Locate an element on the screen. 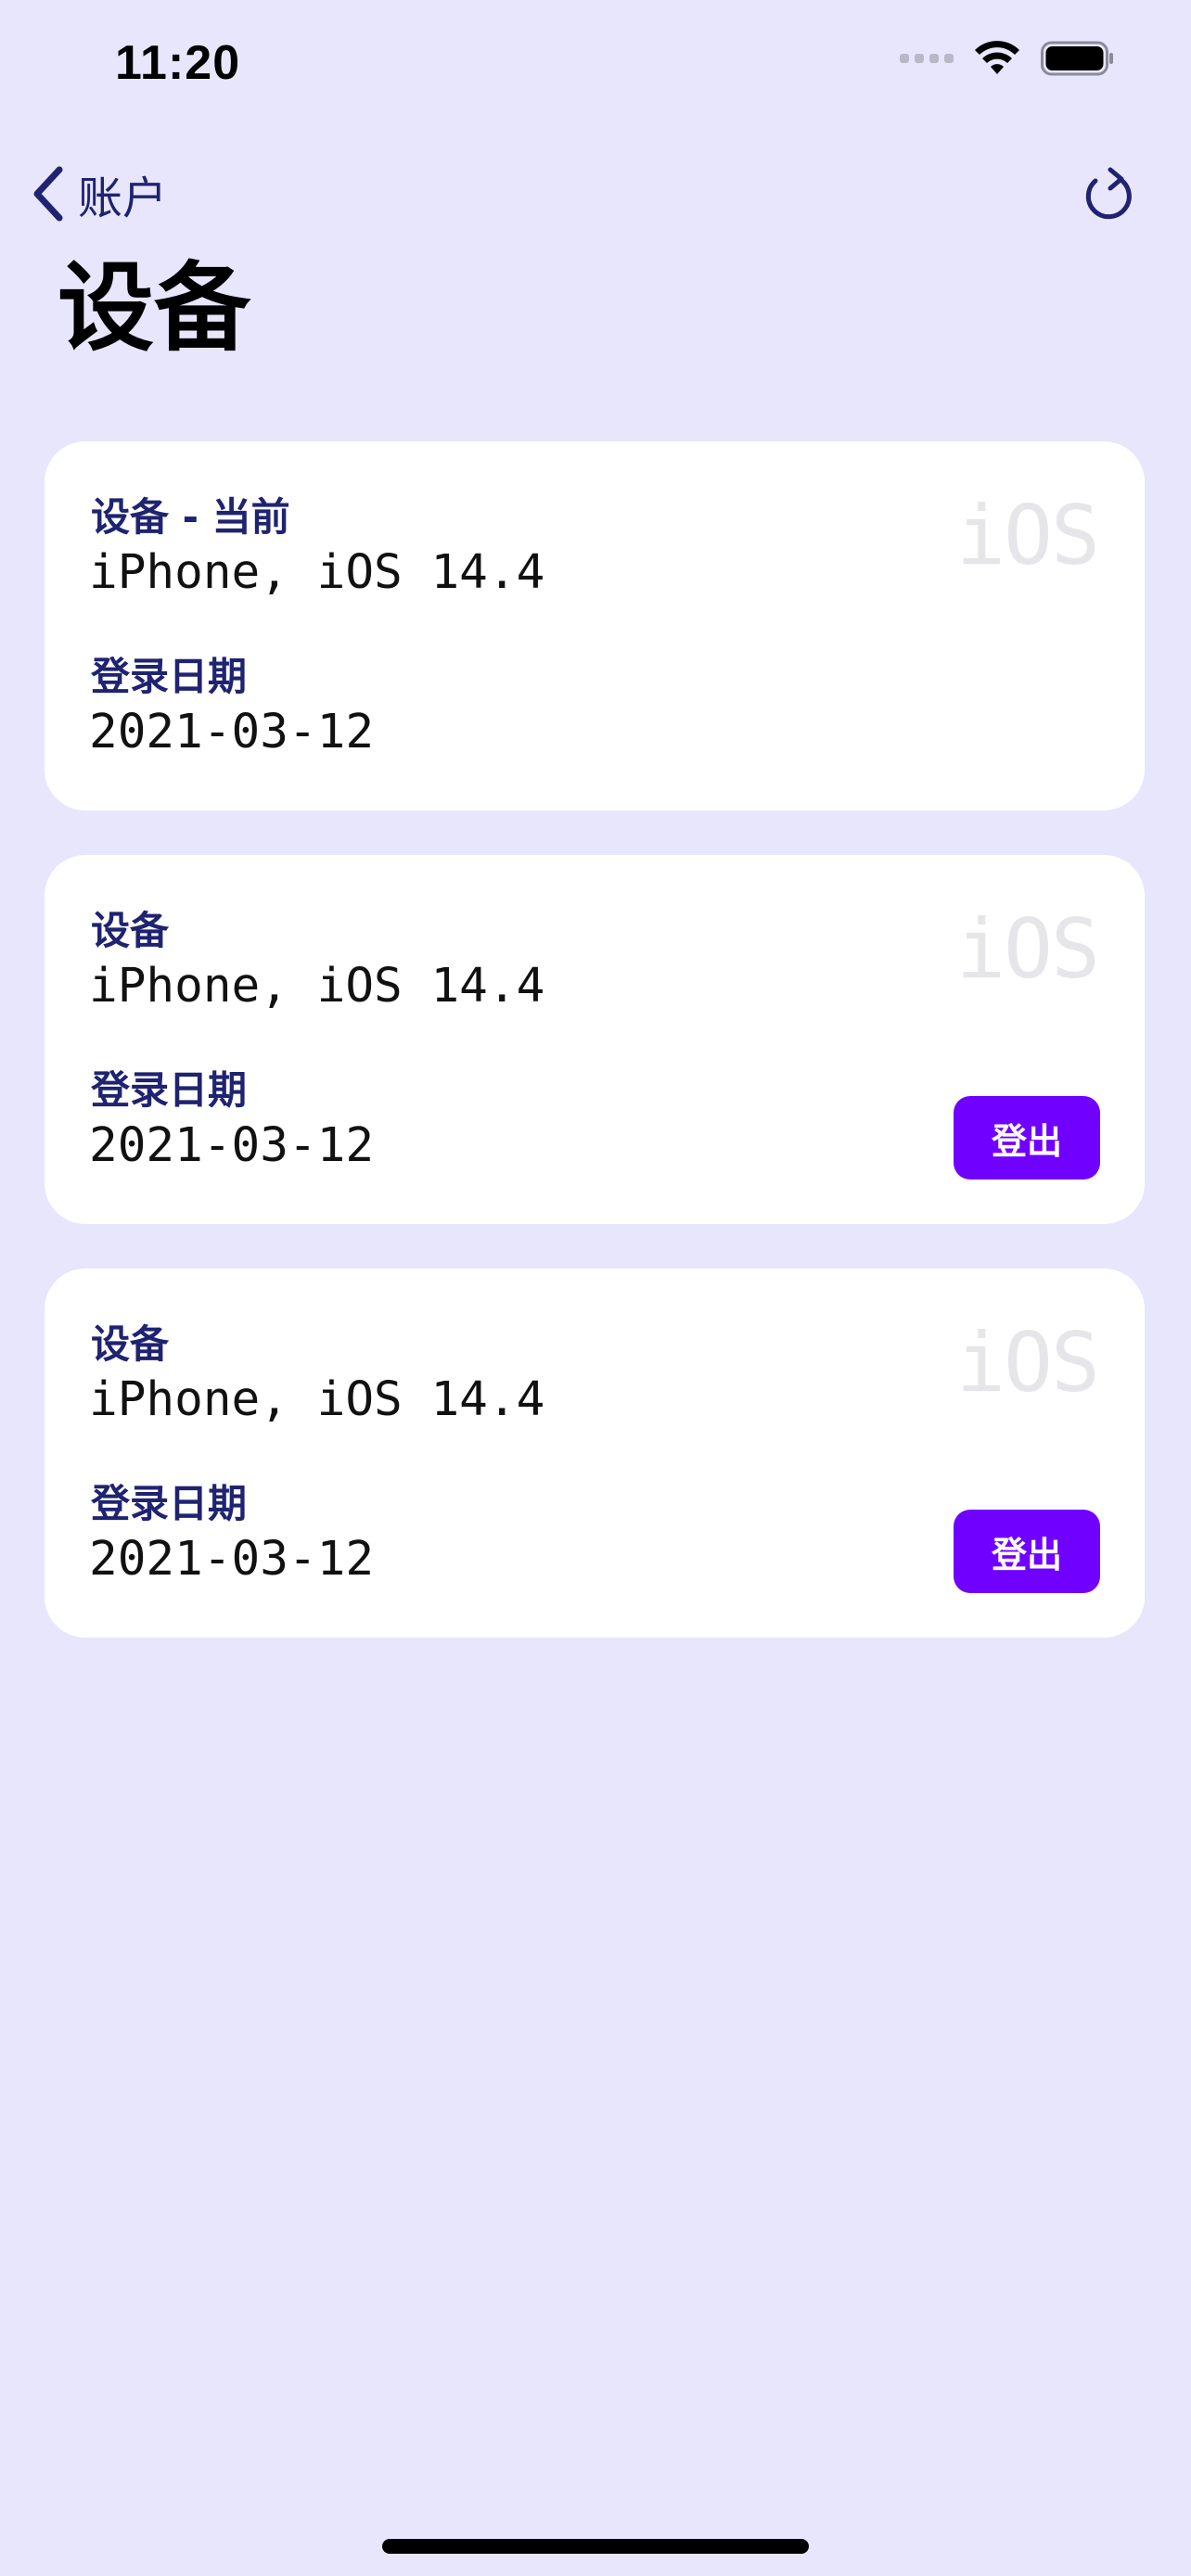 Image resolution: width=1191 pixels, height=2576 pixels. status-icons is located at coordinates (1007, 59).